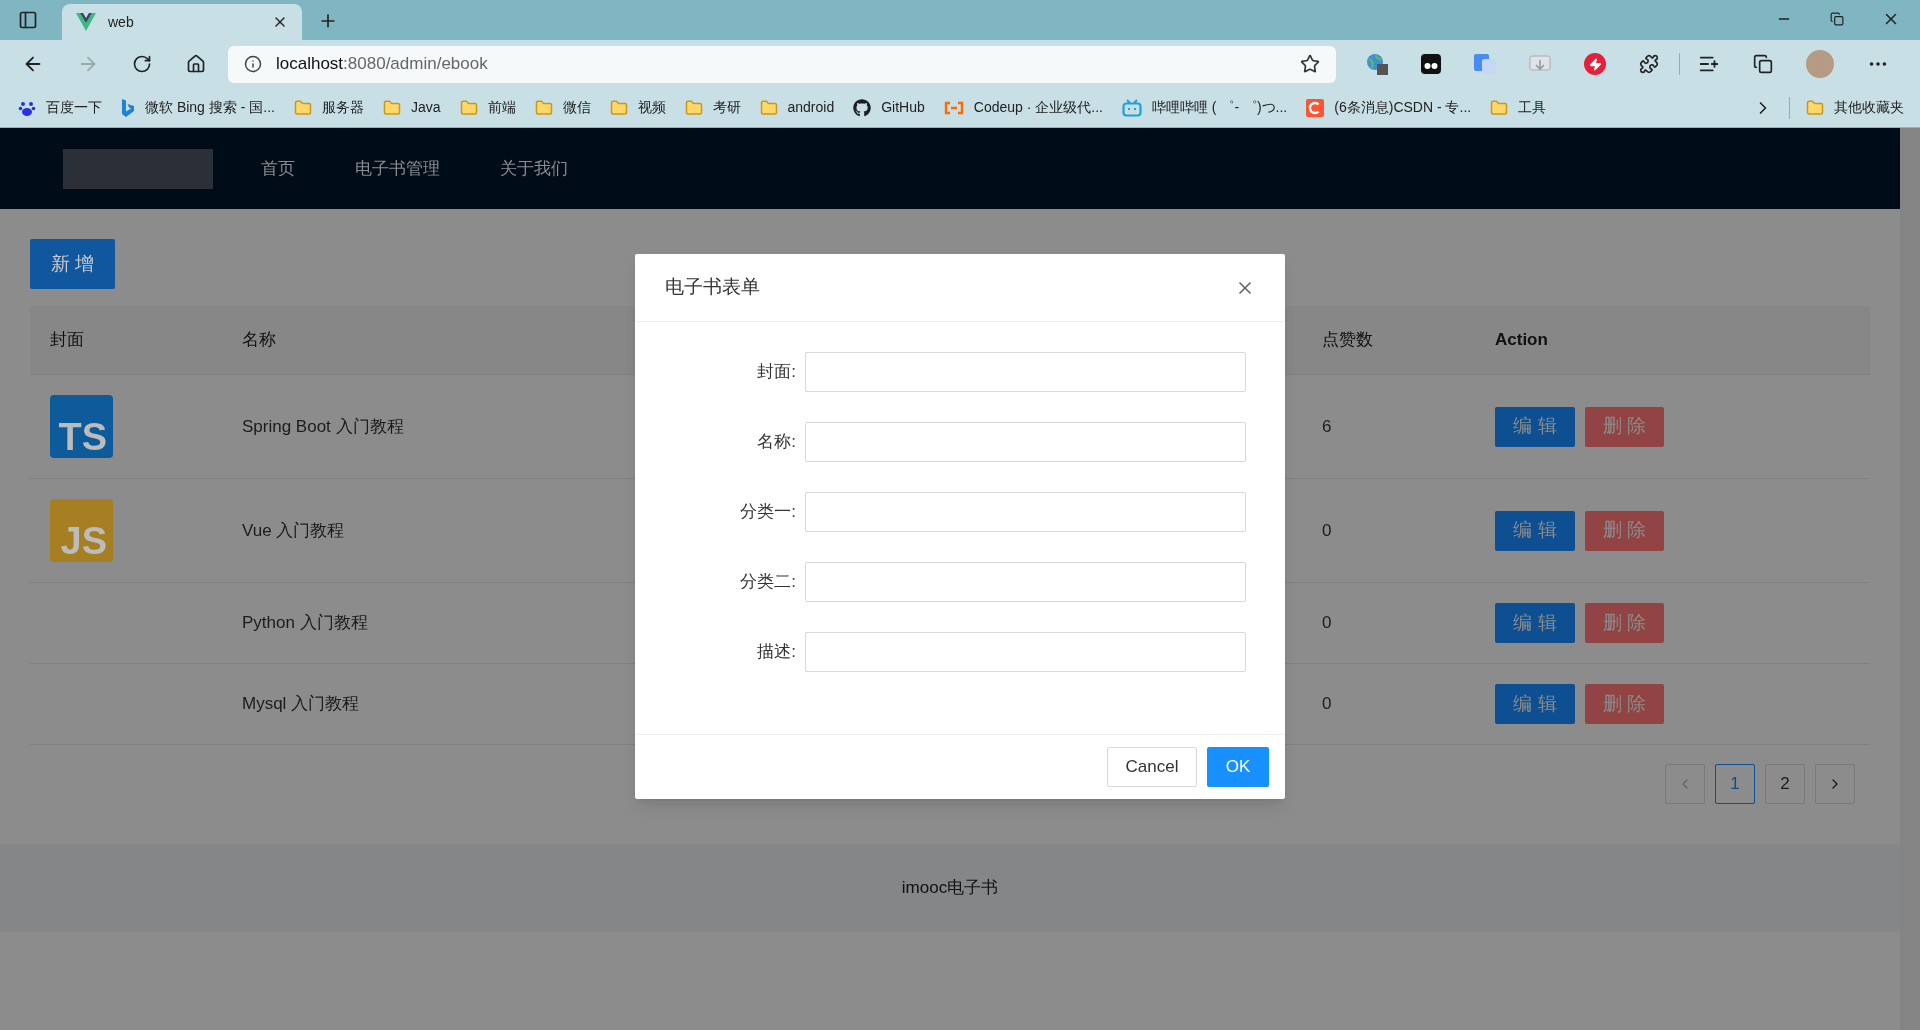  I want to click on bookmark: 微信, so click(562, 107).